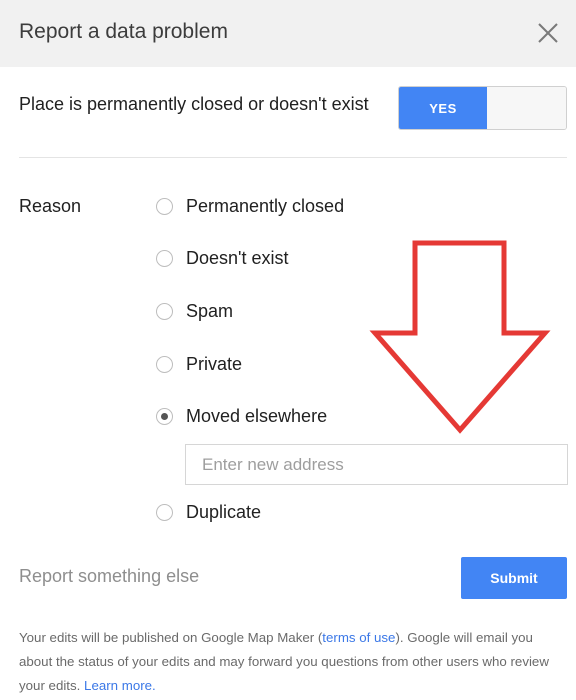 This screenshot has height=700, width=576. I want to click on reason-option-doesnt-exist: Doesn't exist, so click(222, 258).